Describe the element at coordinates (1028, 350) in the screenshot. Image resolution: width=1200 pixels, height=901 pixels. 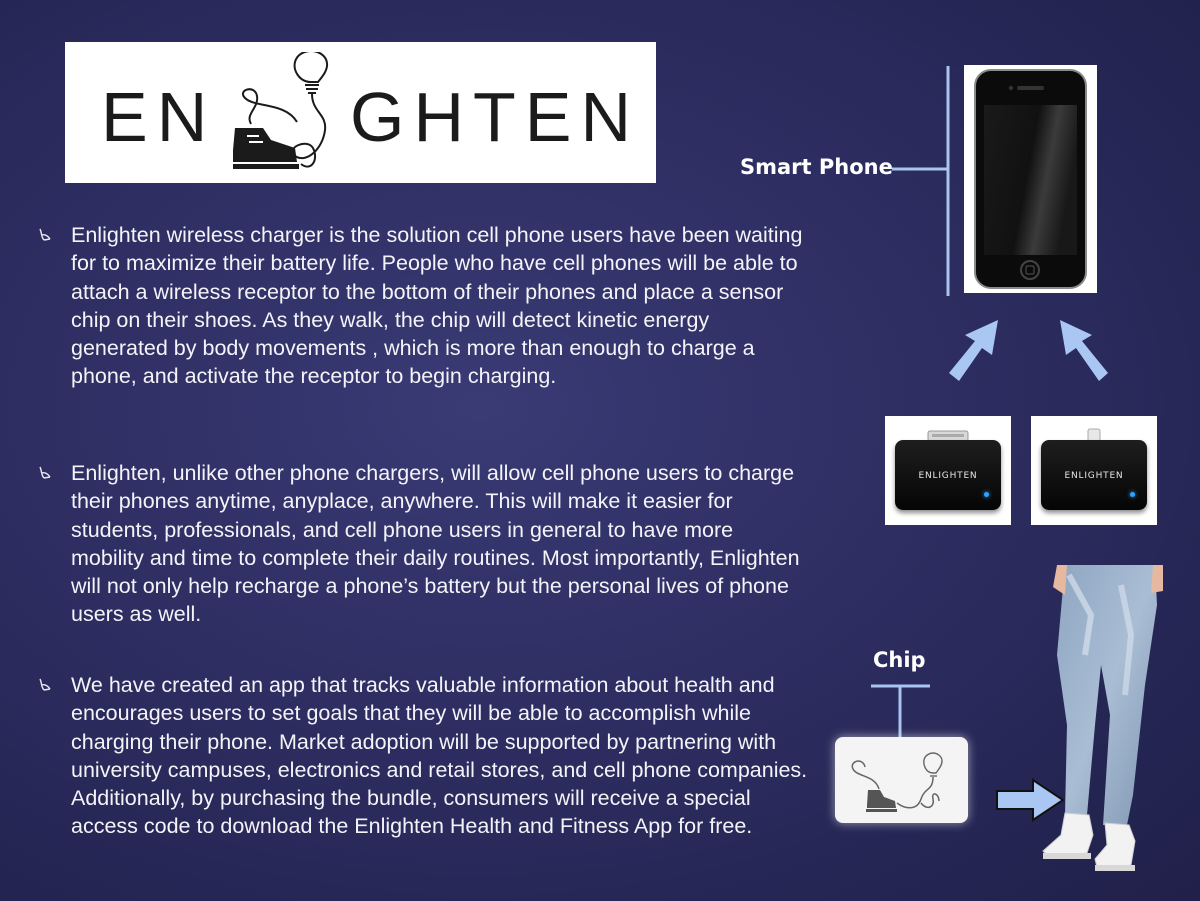
I see `arrows-up-icon` at that location.